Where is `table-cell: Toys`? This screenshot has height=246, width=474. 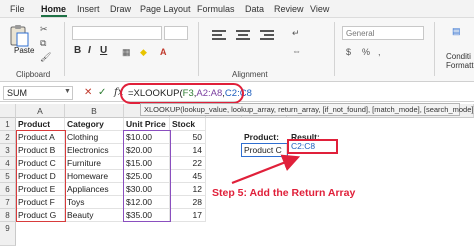 table-cell: Toys is located at coordinates (94, 202).